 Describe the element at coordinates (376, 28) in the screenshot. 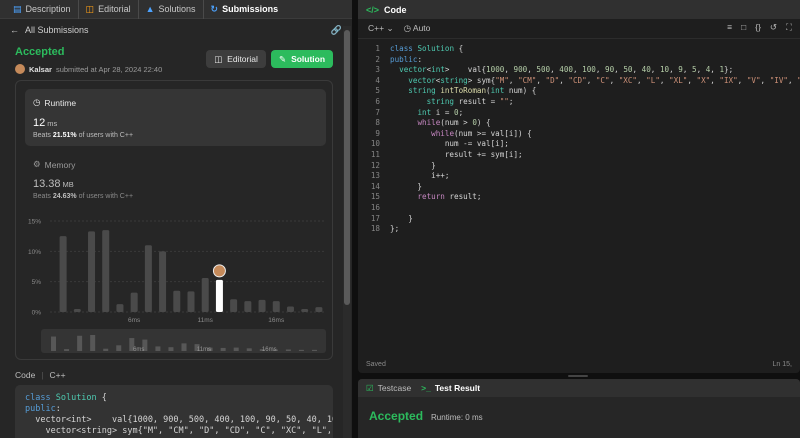

I see `language-label: C++` at that location.